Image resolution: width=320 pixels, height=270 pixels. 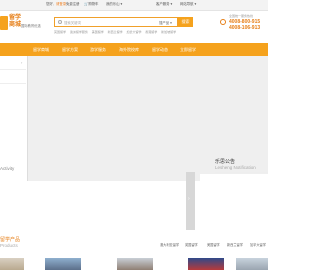 I want to click on slider-next-button: ›, so click(x=190, y=201).